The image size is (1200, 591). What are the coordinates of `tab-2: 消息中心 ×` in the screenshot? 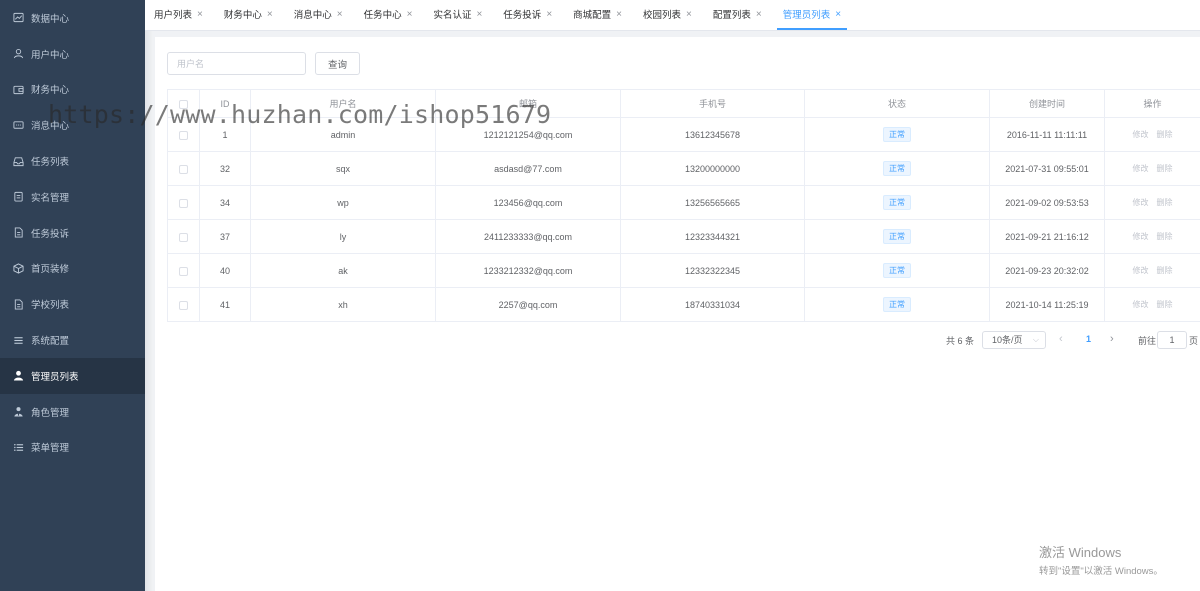 It's located at (318, 15).